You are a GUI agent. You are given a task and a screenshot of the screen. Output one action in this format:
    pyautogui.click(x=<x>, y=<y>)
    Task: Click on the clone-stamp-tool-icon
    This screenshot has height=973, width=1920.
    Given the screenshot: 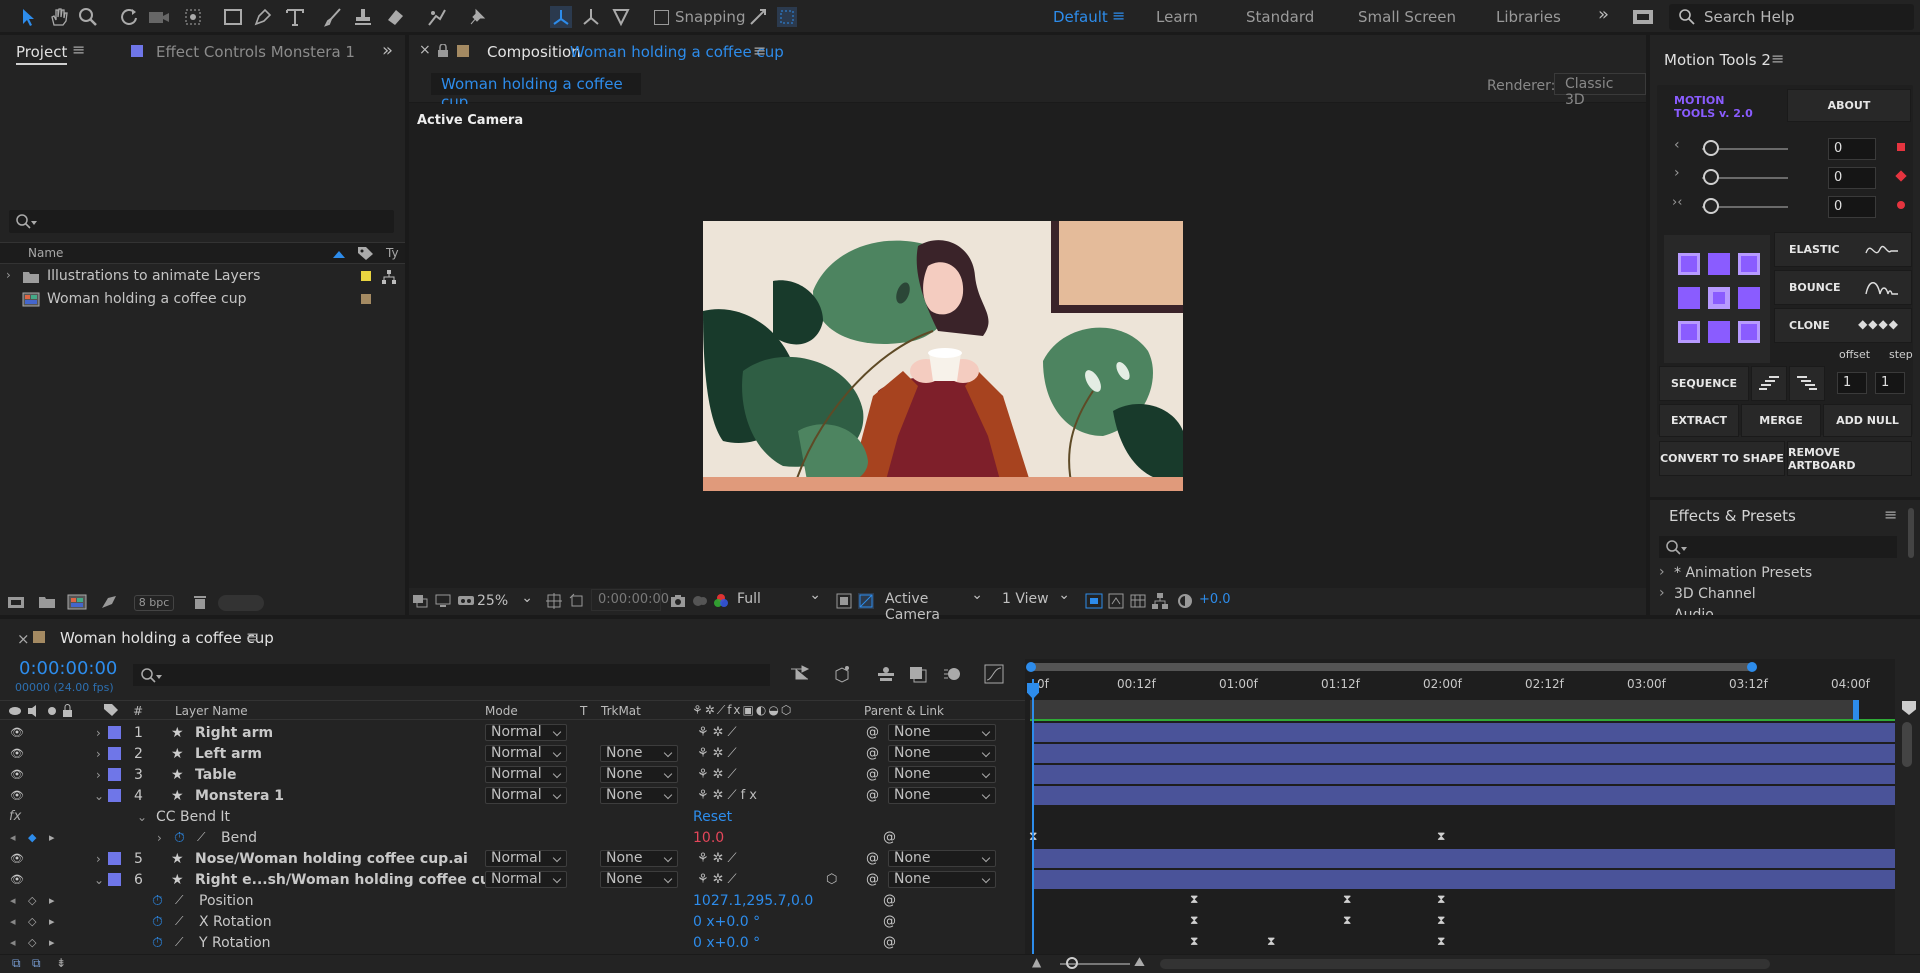 What is the action you would take?
    pyautogui.click(x=363, y=17)
    